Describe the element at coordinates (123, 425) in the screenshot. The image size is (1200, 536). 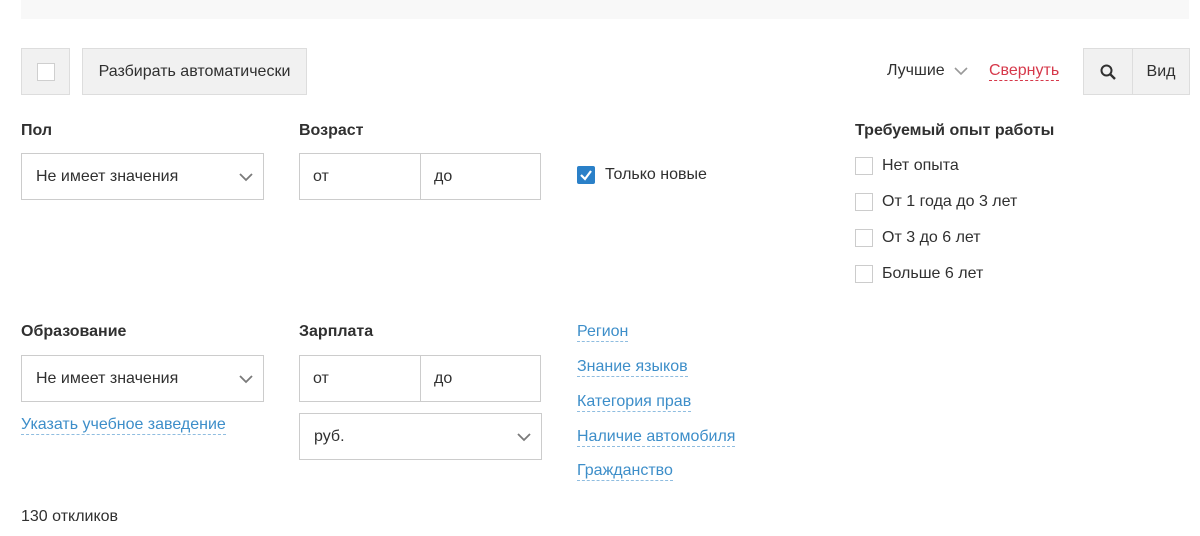
I see `specify-institution-link: Указать учебное заведение` at that location.